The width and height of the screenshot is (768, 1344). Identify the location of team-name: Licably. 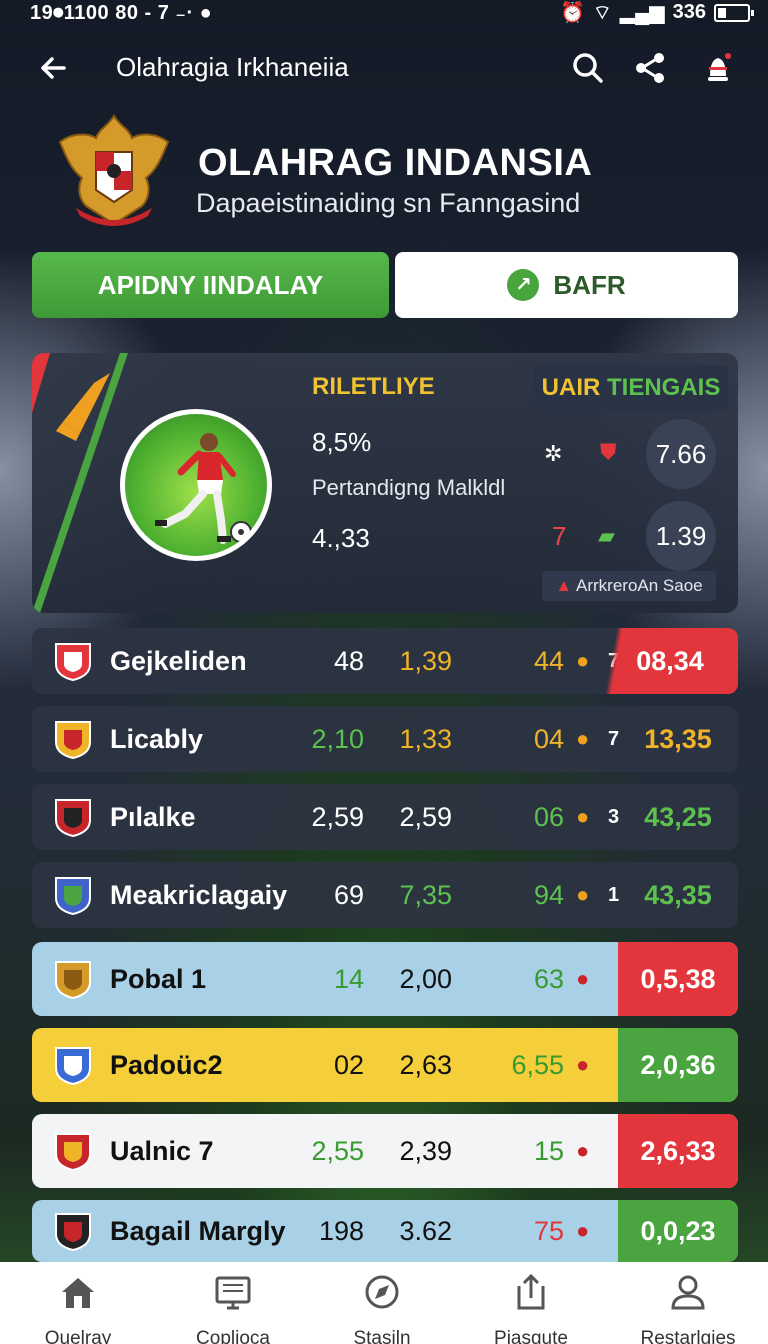
(157, 739).